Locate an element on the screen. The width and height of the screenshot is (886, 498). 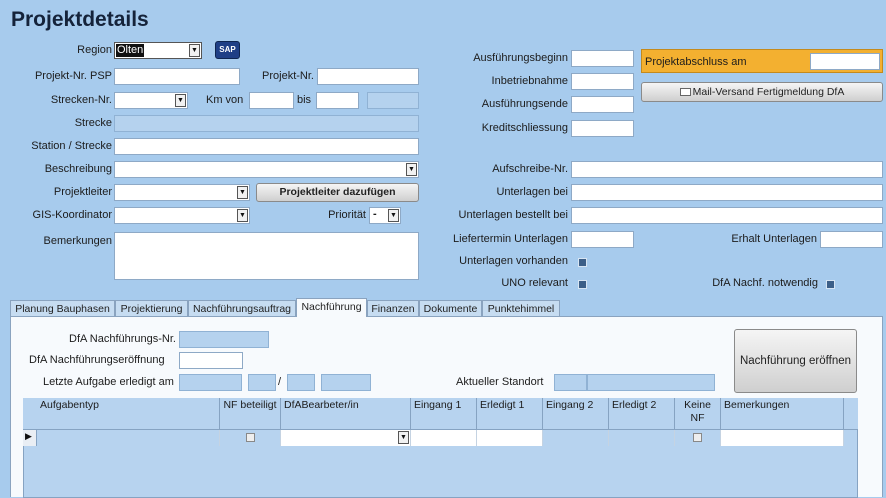
column-header-erledigt-2: Erledigt 2 is located at coordinates (642, 413).